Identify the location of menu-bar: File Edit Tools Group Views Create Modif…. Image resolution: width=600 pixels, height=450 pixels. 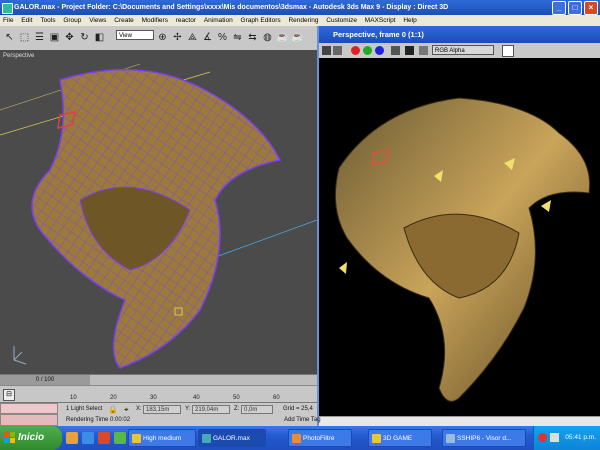
(300, 20).